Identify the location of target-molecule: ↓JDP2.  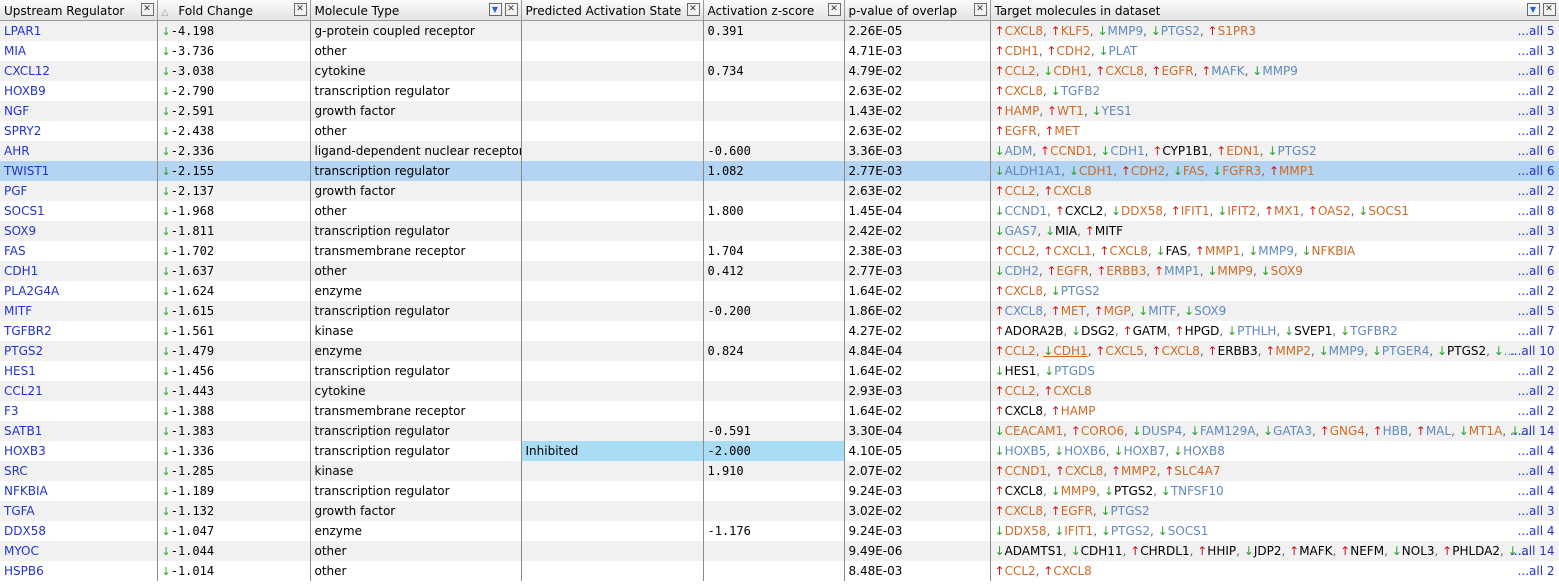
(1263, 551).